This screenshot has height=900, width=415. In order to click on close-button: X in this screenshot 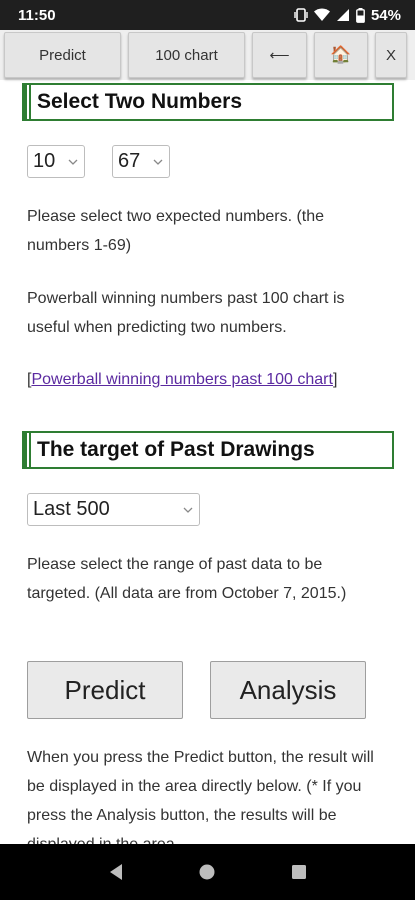, I will do `click(391, 55)`.